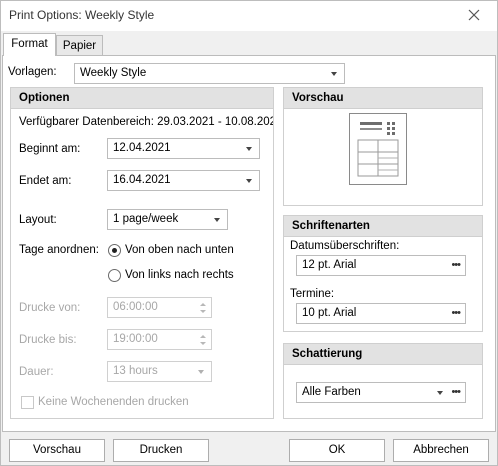 The image size is (498, 466). I want to click on termine-font-value: 10 pt. Arial, so click(329, 313).